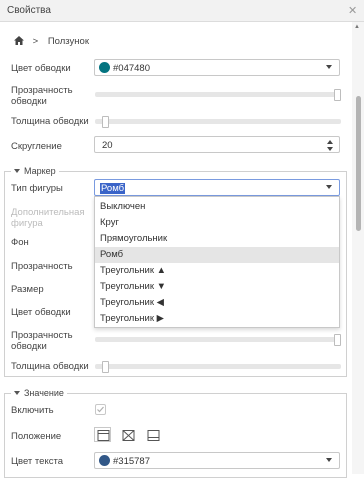  What do you see at coordinates (330, 149) in the screenshot?
I see `spin-down-icon` at bounding box center [330, 149].